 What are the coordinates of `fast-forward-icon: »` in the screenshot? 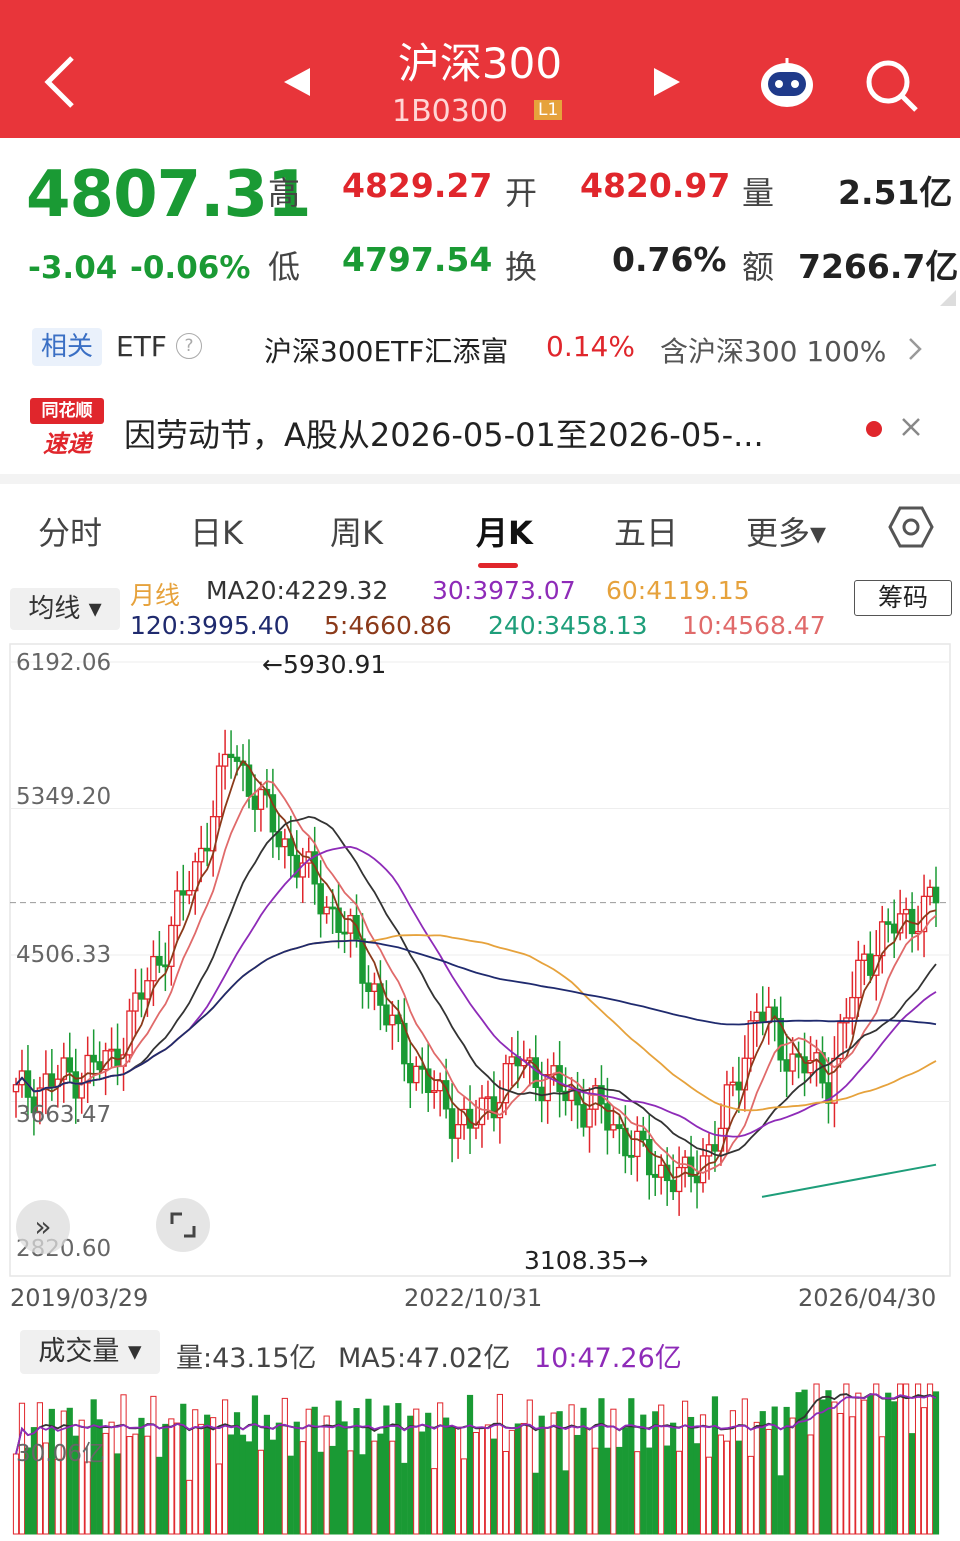 It's located at (43, 1227).